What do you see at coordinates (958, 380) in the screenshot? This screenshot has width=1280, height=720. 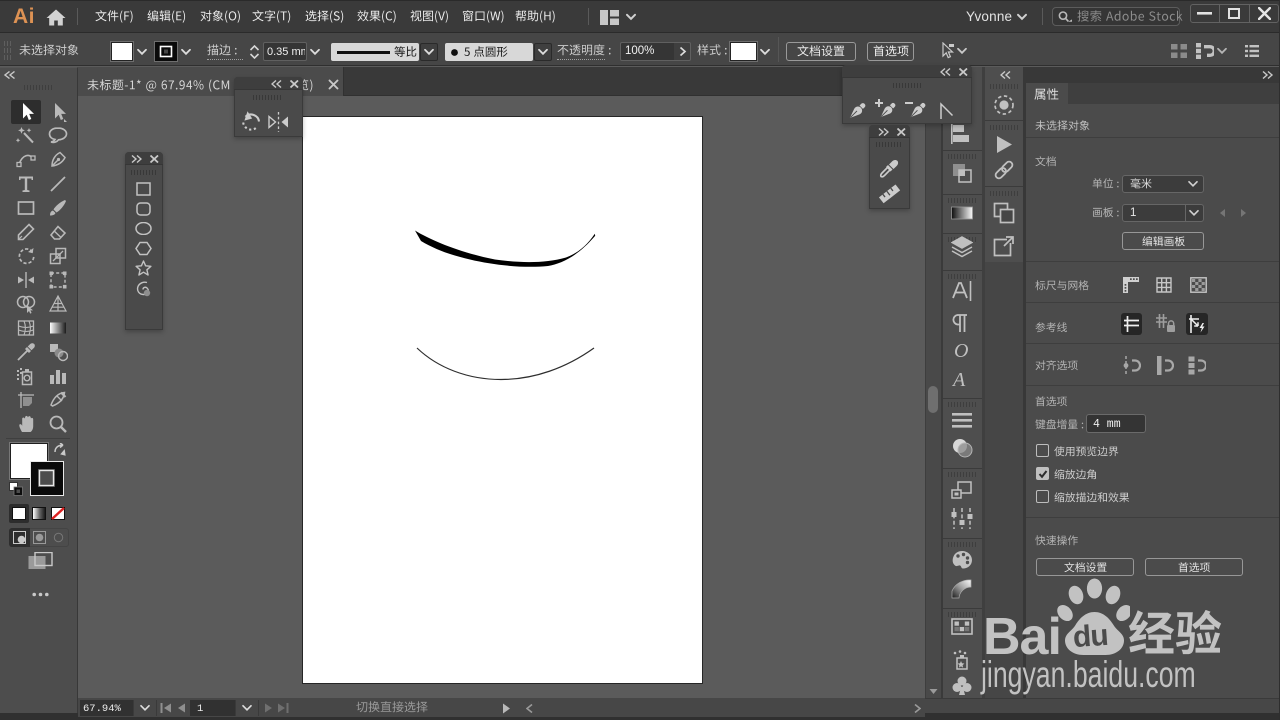 I see `svg-text: A` at bounding box center [958, 380].